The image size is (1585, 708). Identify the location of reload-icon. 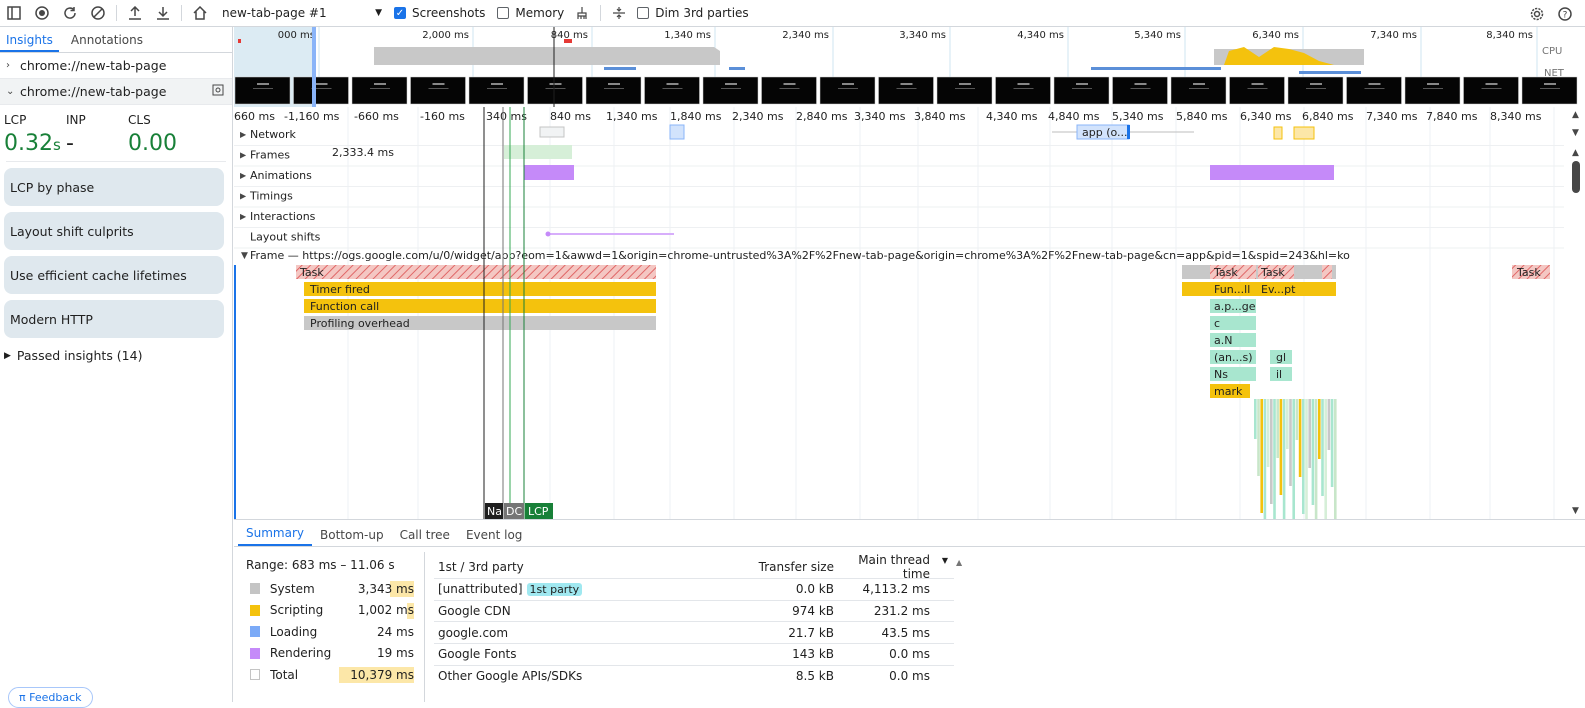
(70, 13).